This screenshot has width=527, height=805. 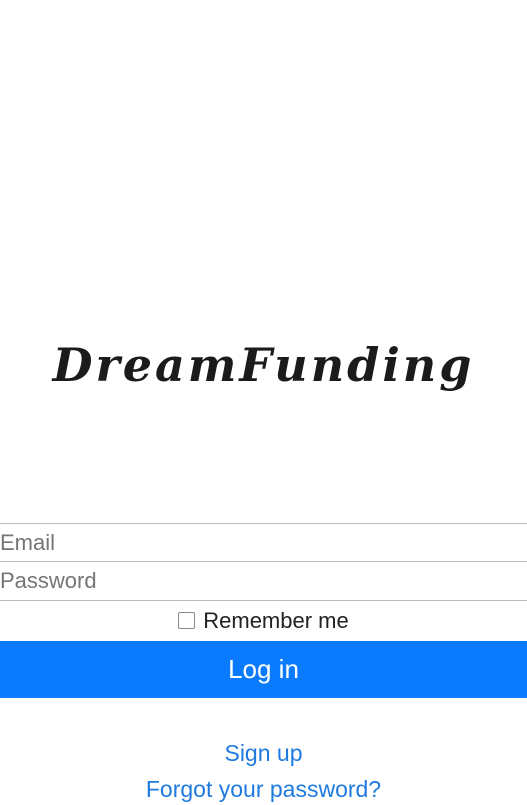 I want to click on app-logo: DreamFunding, so click(x=263, y=365).